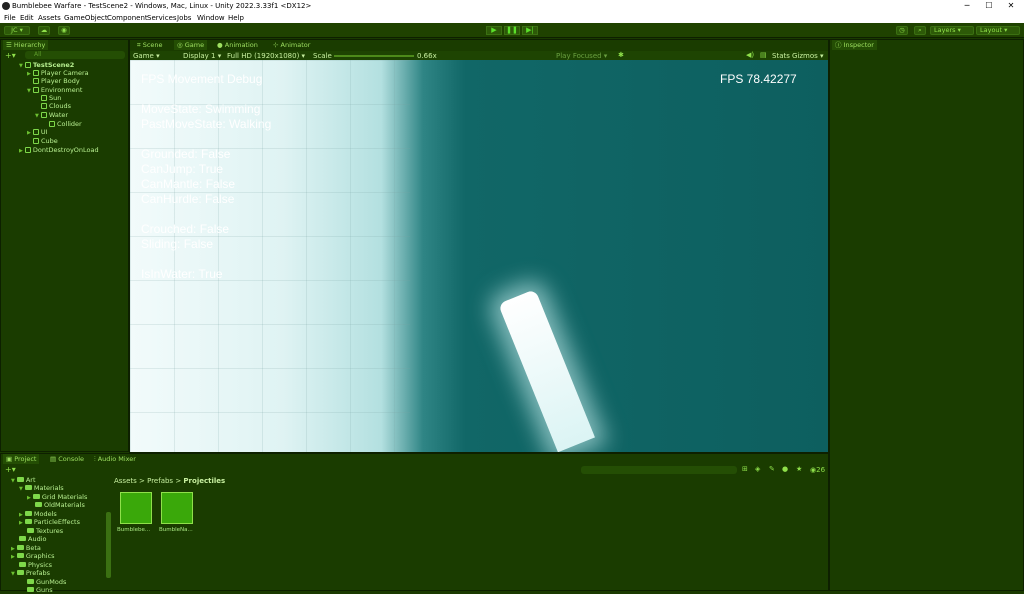 This screenshot has height=594, width=1024. I want to click on label-icon: ◈, so click(757, 469).